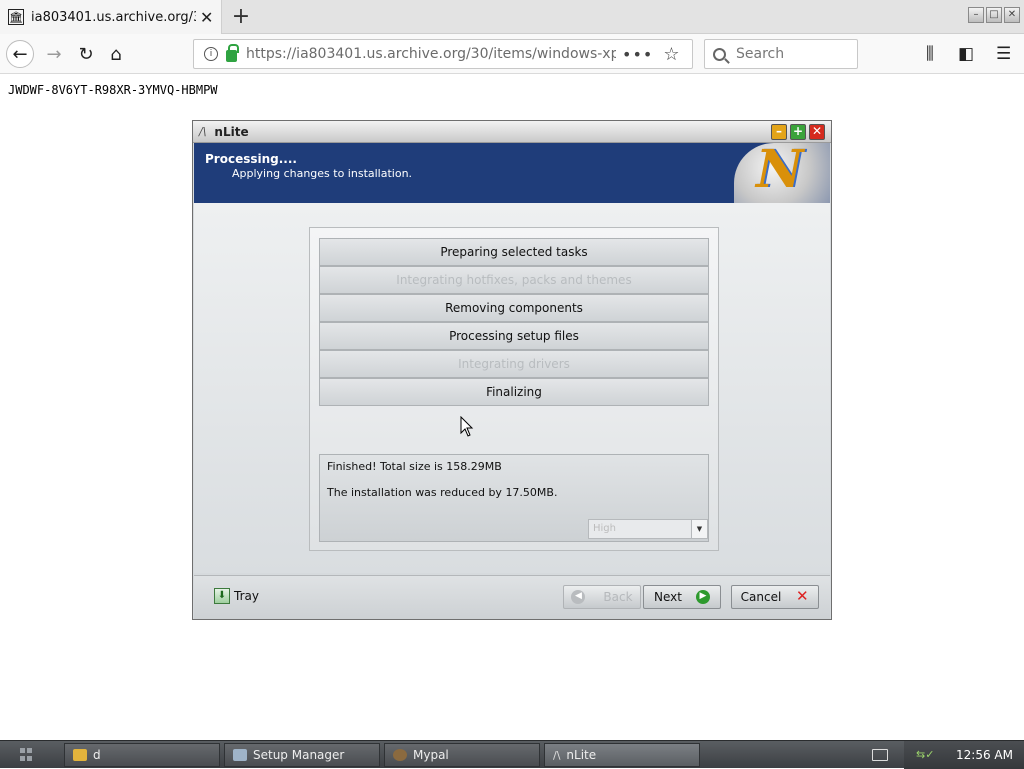  I want to click on nlite-logo-icon: N, so click(782, 173).